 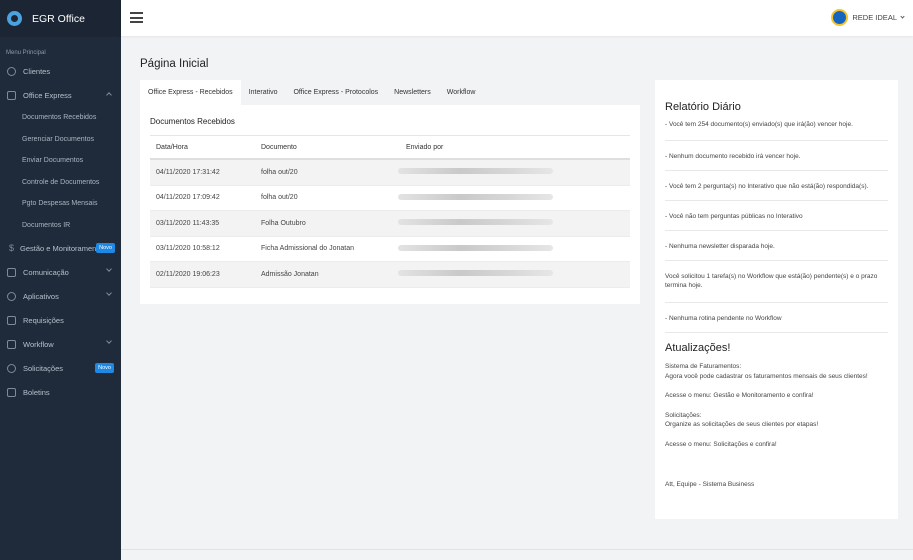 I want to click on column-header-date: Data/Hora, so click(x=205, y=147).